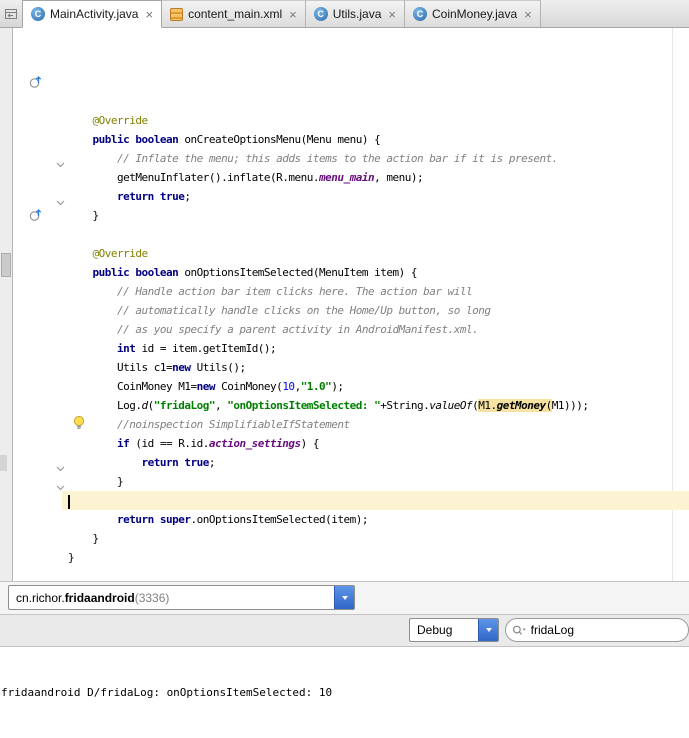 The height and width of the screenshot is (738, 689). What do you see at coordinates (297, 272) in the screenshot?
I see `code-token: onOptionsItemSelected(MenuItem item) {` at bounding box center [297, 272].